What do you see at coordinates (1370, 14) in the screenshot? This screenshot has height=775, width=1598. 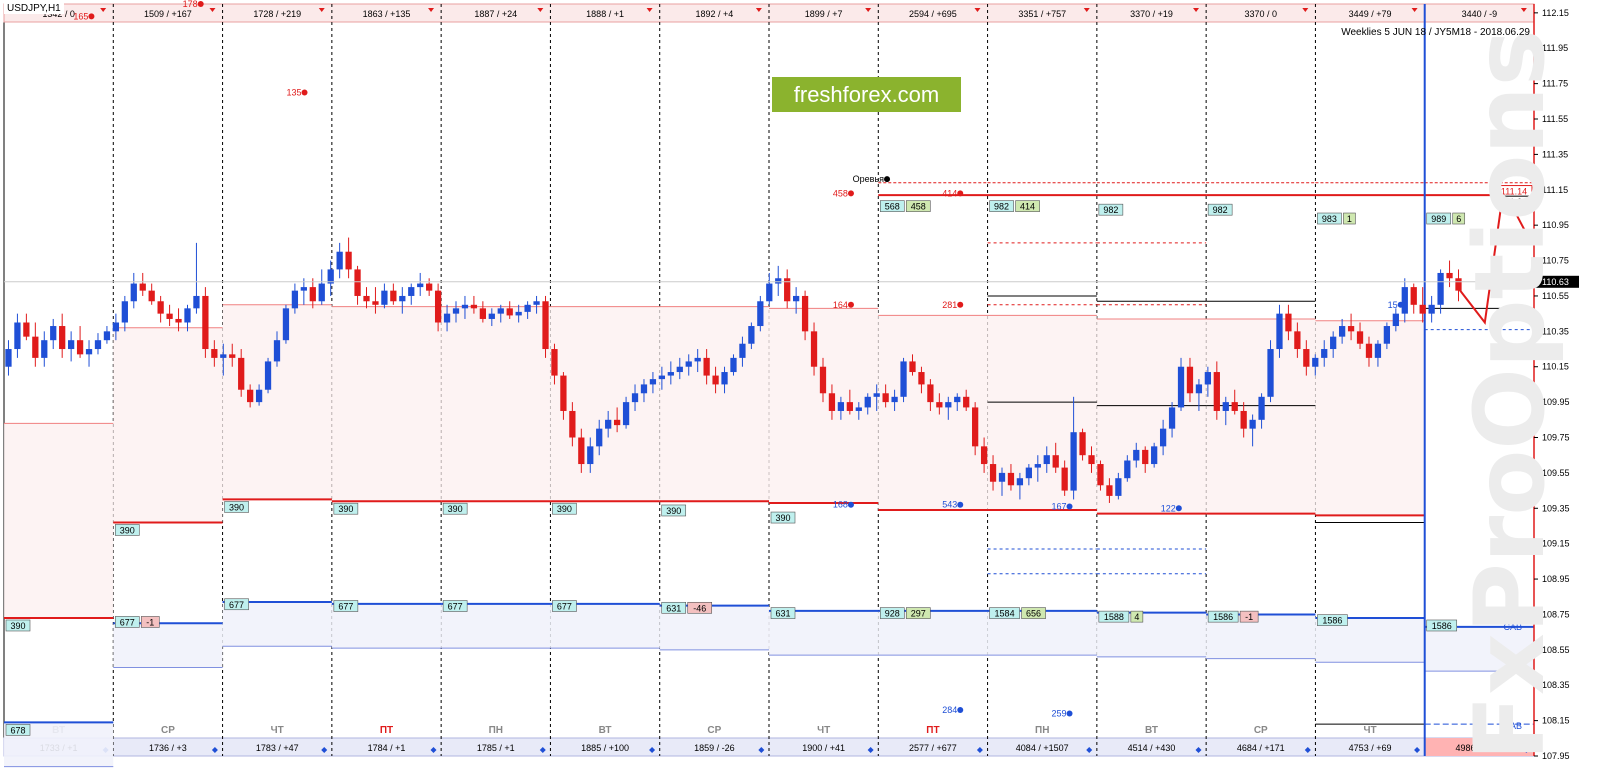 I see `top-stat-label: 3449 / +79` at bounding box center [1370, 14].